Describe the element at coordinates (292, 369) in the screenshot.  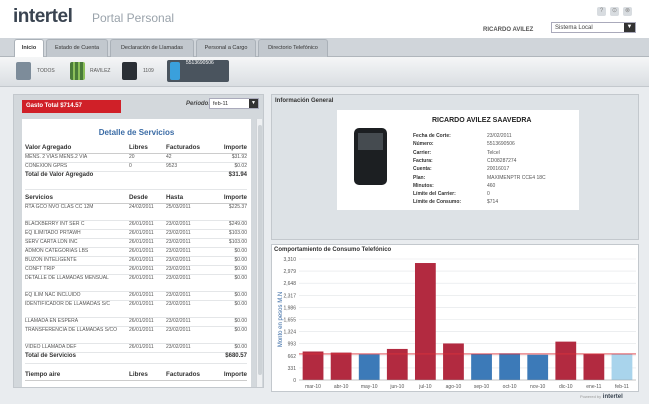
I see `y-tick-label: 331` at that location.